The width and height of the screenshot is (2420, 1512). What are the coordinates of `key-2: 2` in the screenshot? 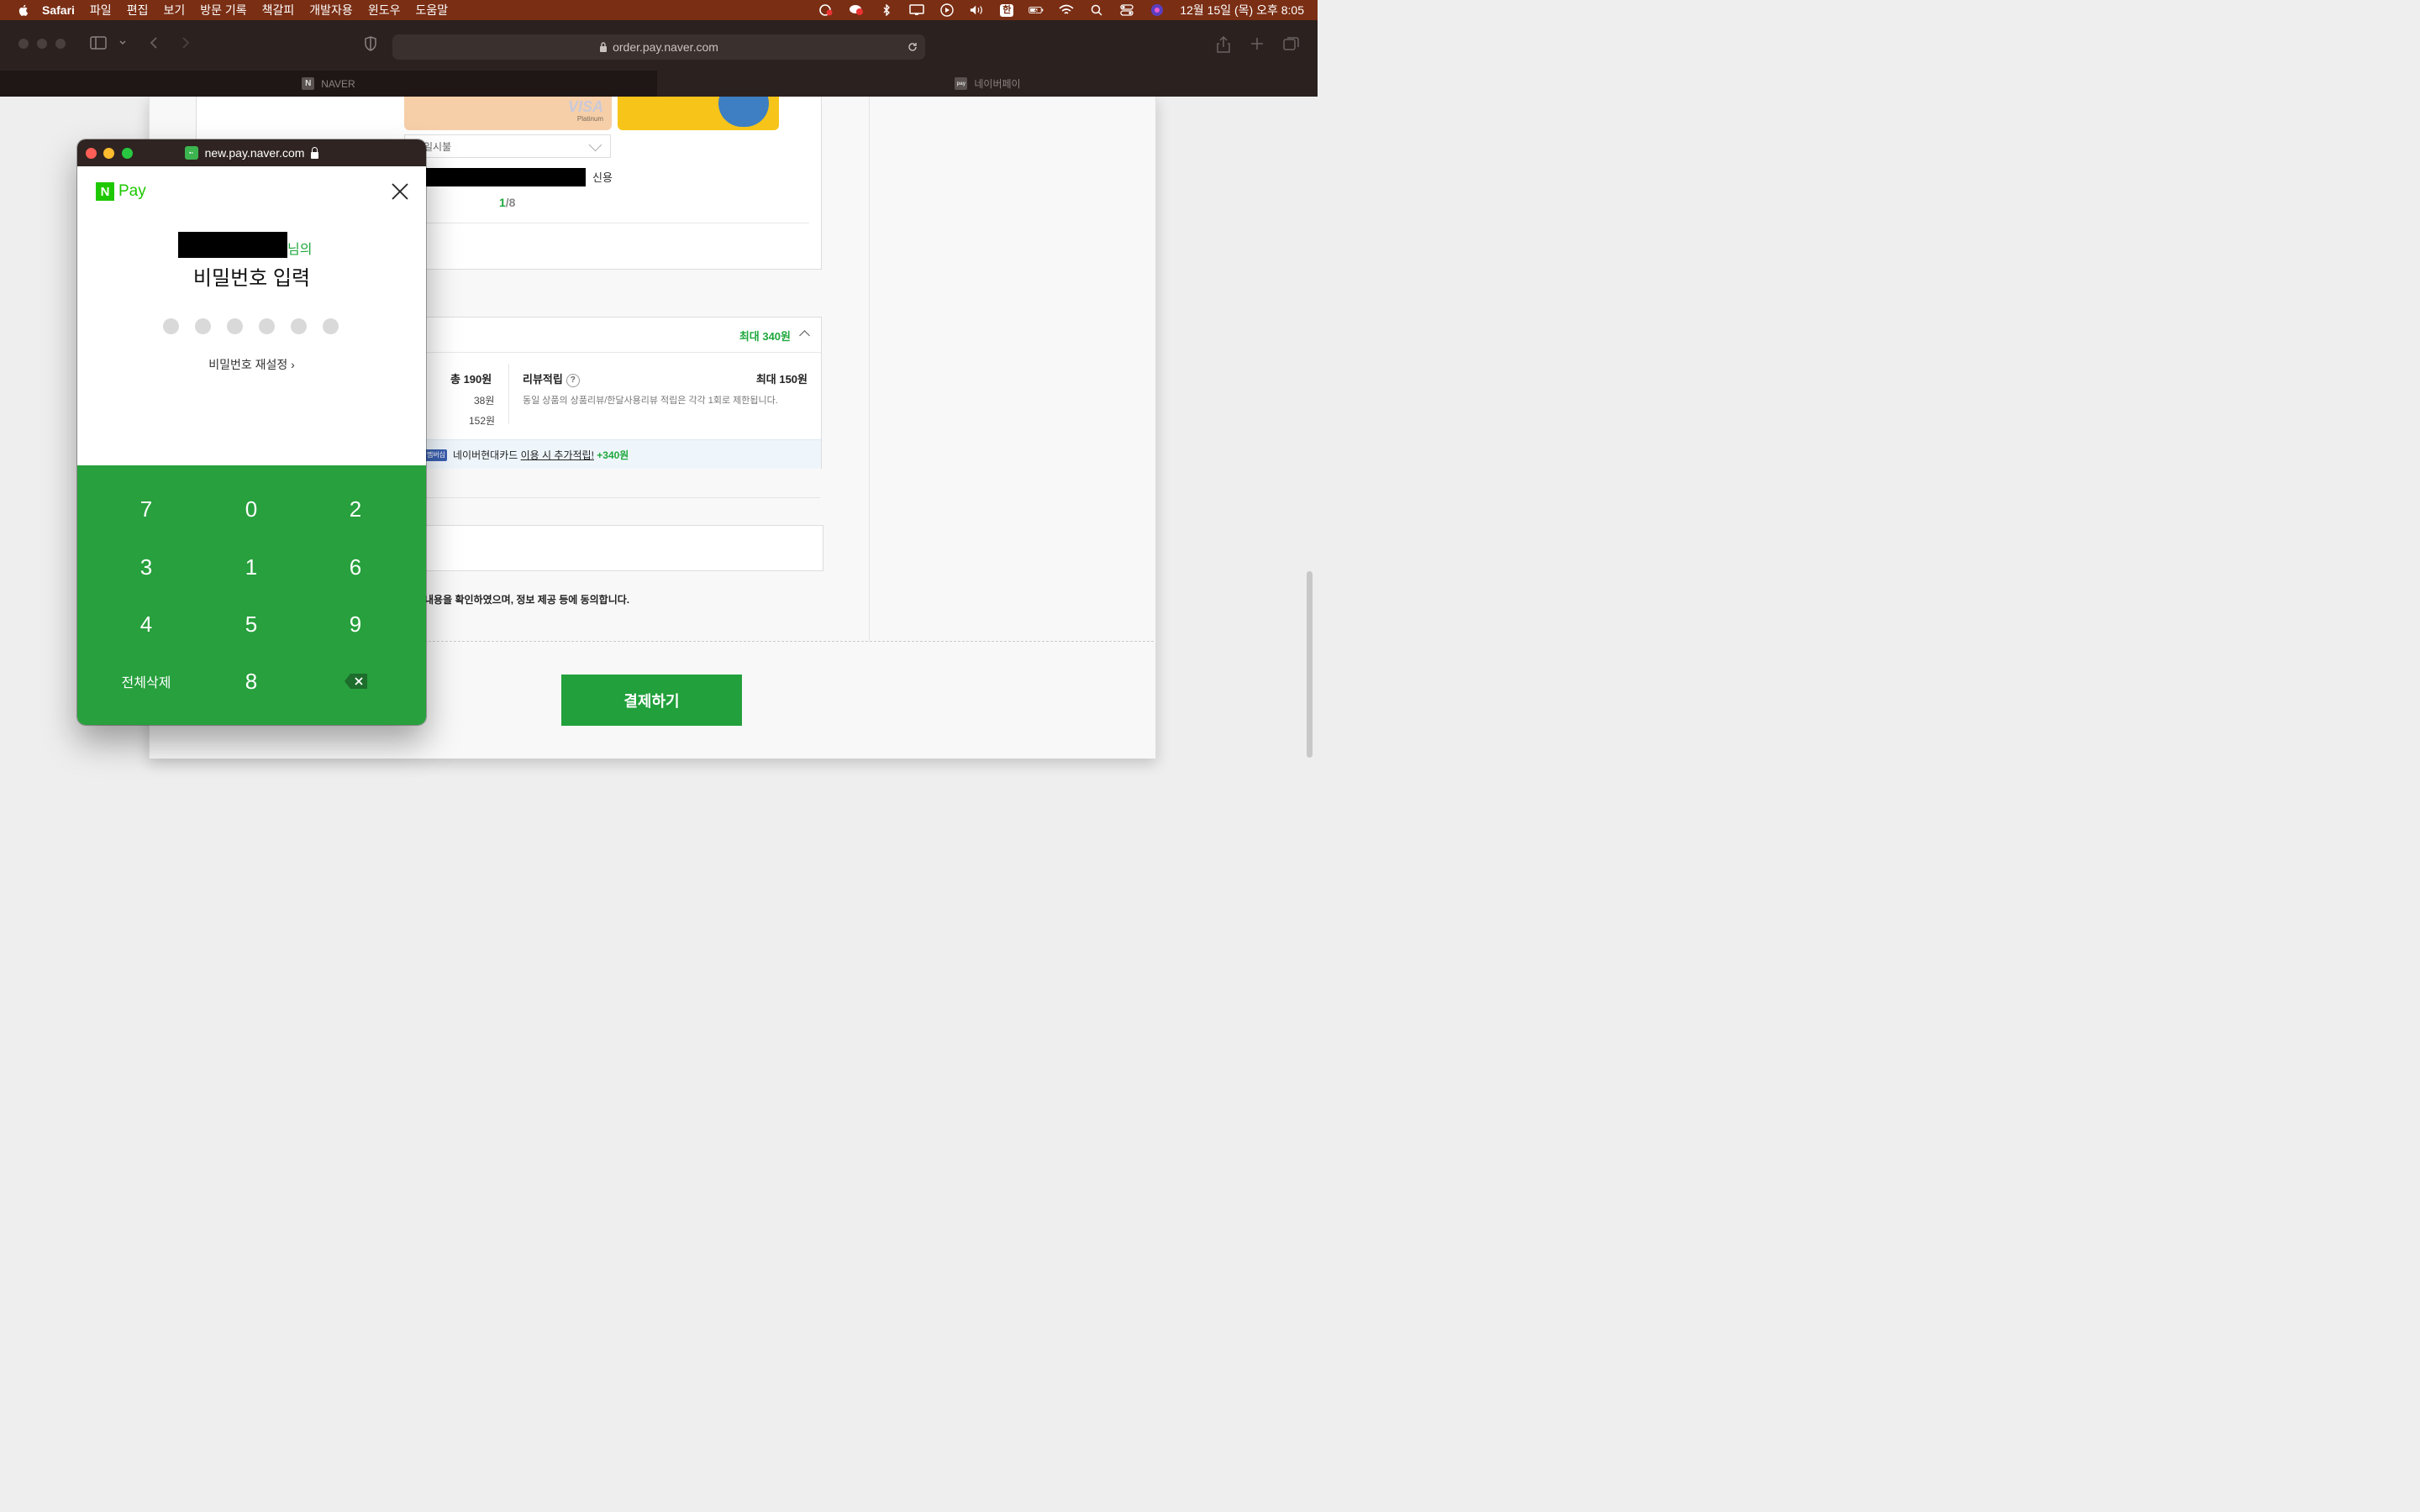 It's located at (355, 509).